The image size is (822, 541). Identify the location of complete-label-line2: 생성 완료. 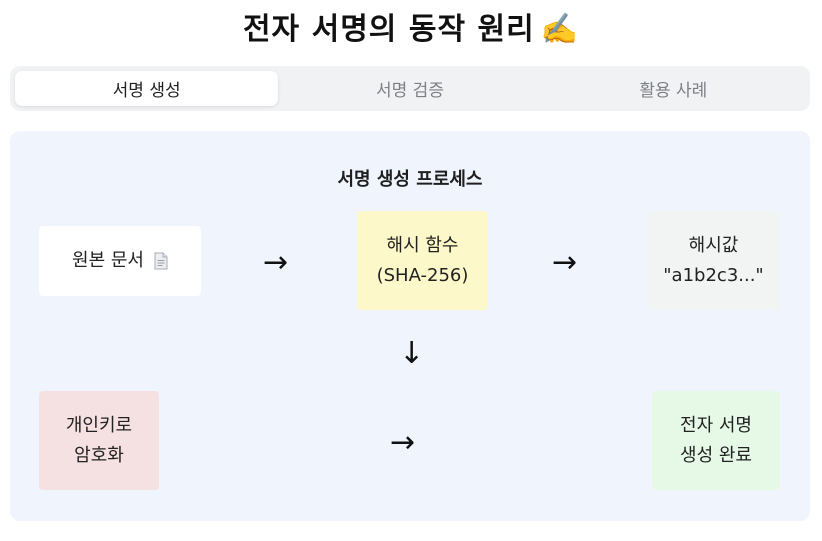
(716, 455).